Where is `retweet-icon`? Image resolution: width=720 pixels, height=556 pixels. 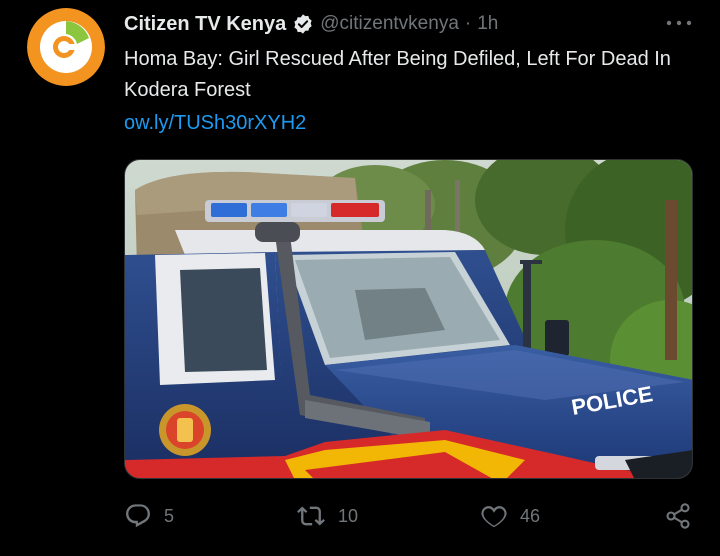
retweet-icon is located at coordinates (311, 516).